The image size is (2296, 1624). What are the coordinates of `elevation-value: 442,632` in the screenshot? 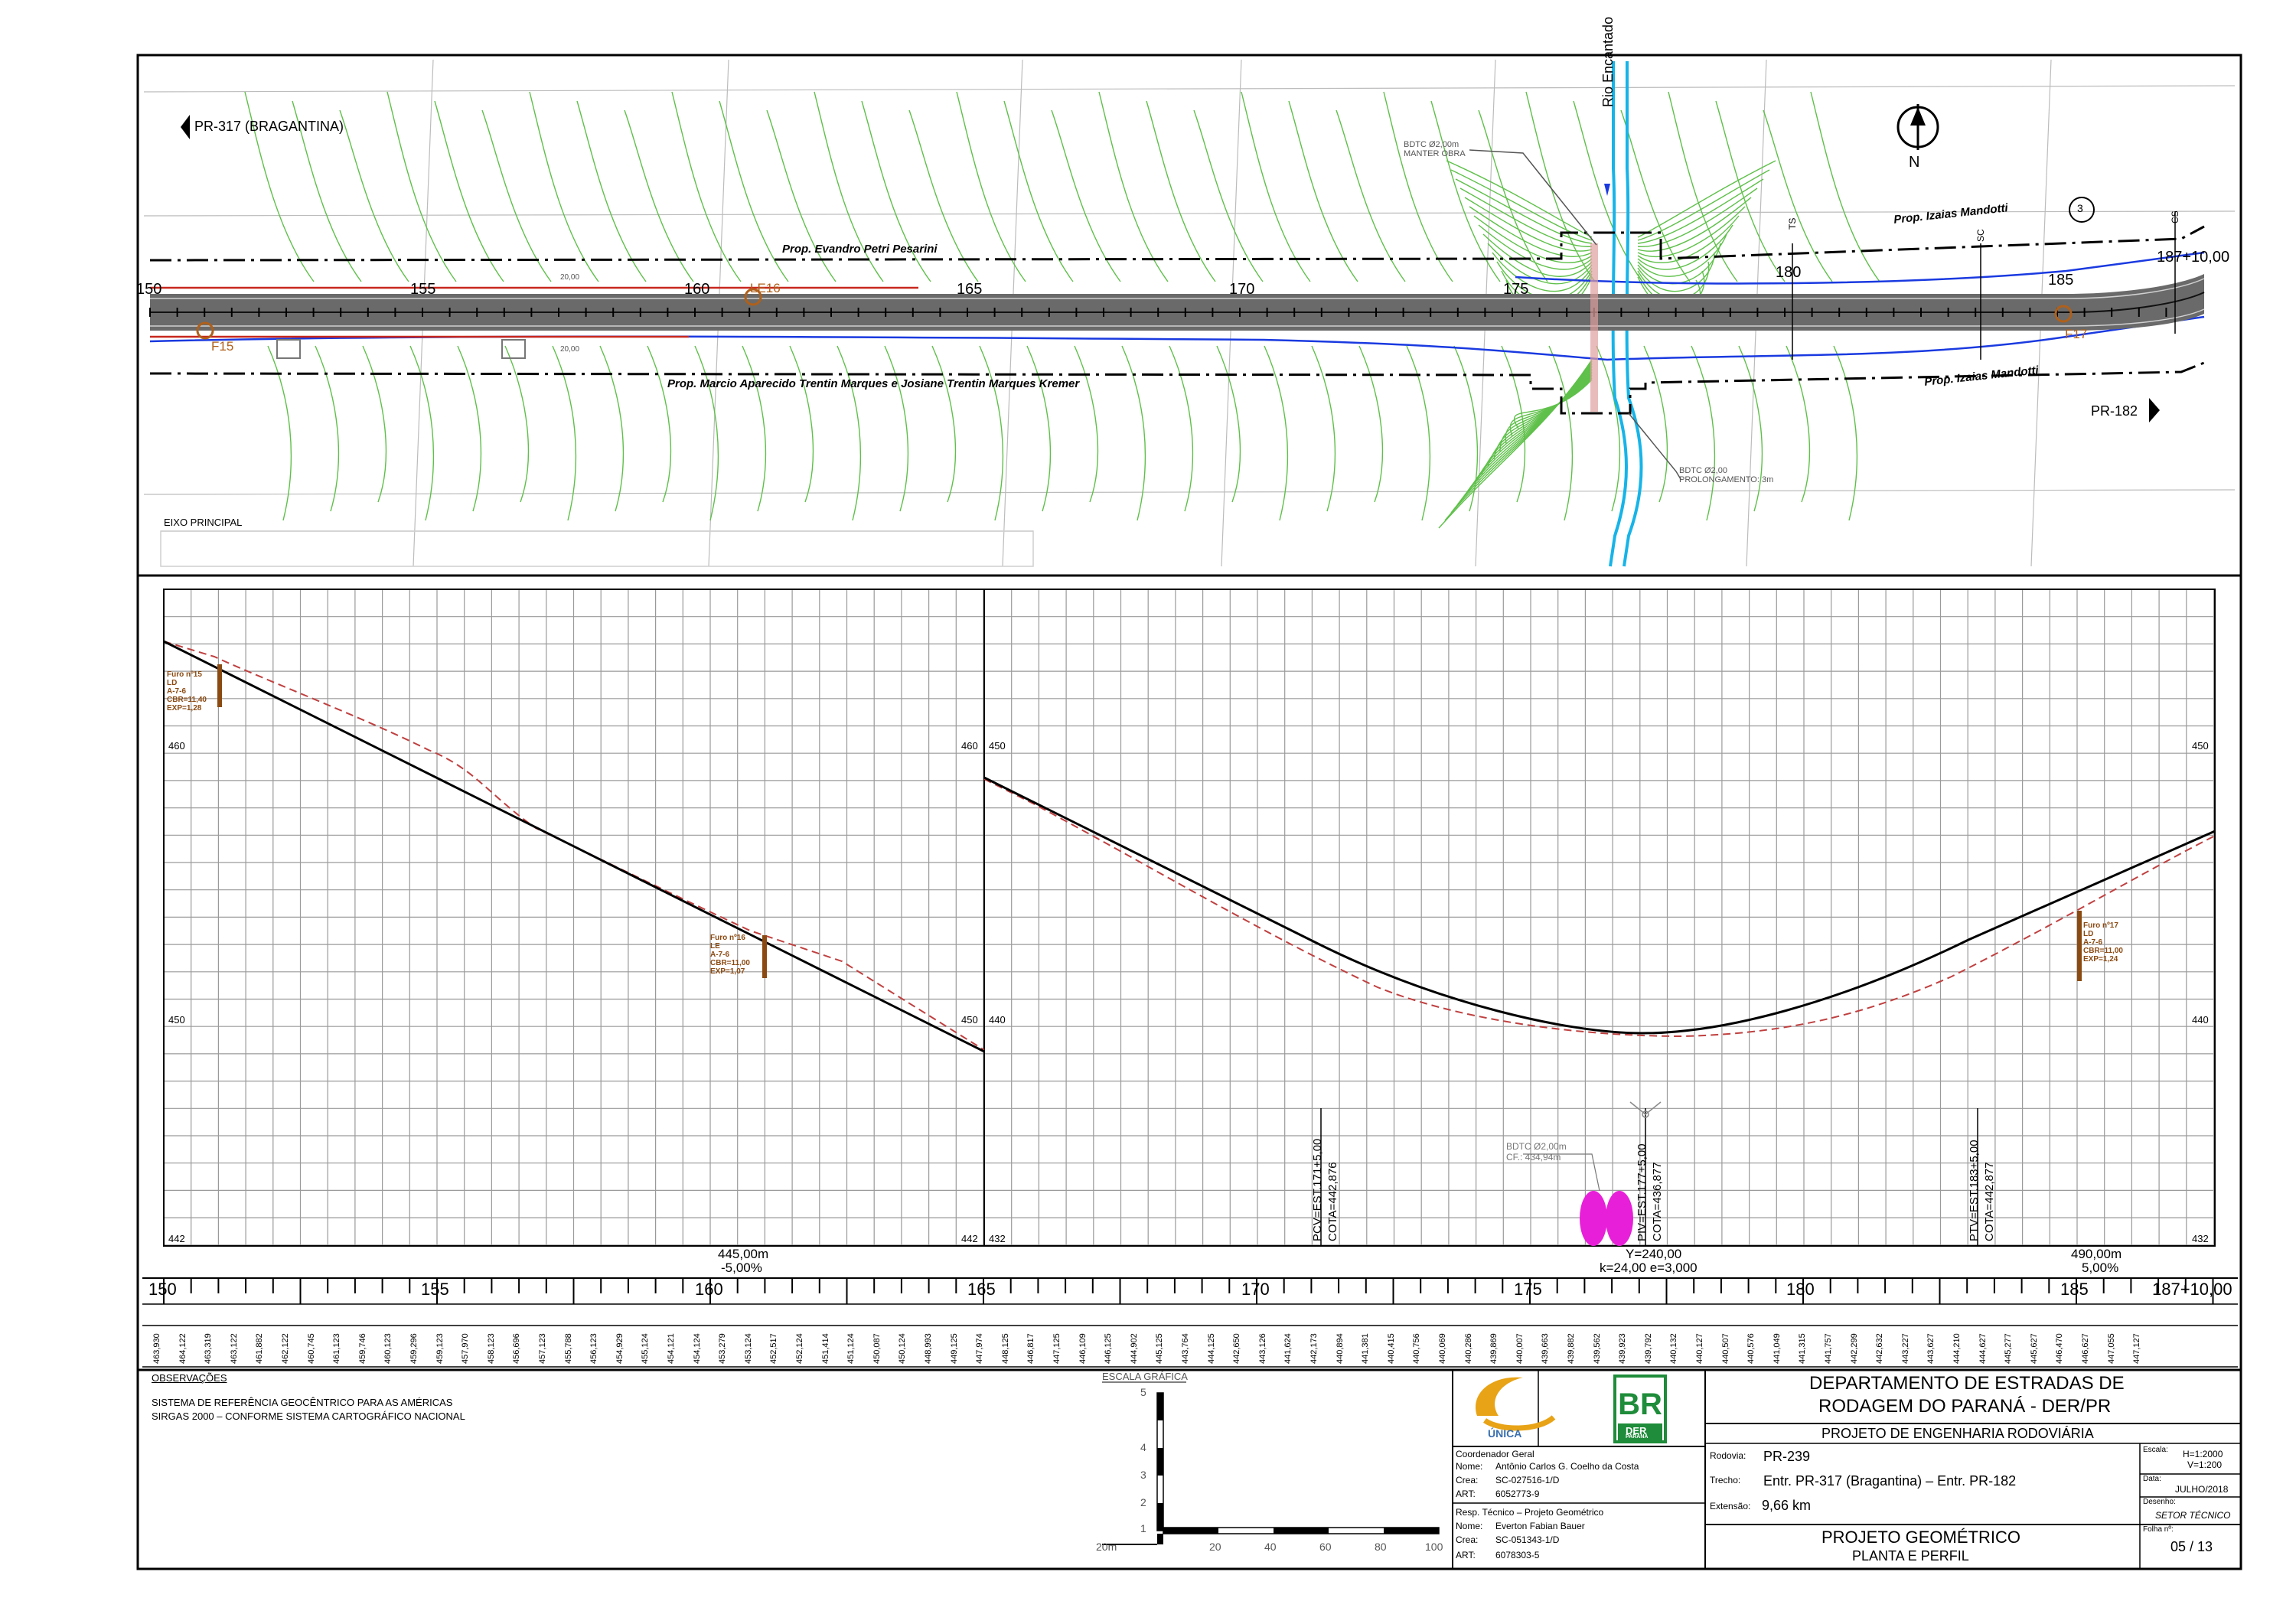 It's located at (1880, 1349).